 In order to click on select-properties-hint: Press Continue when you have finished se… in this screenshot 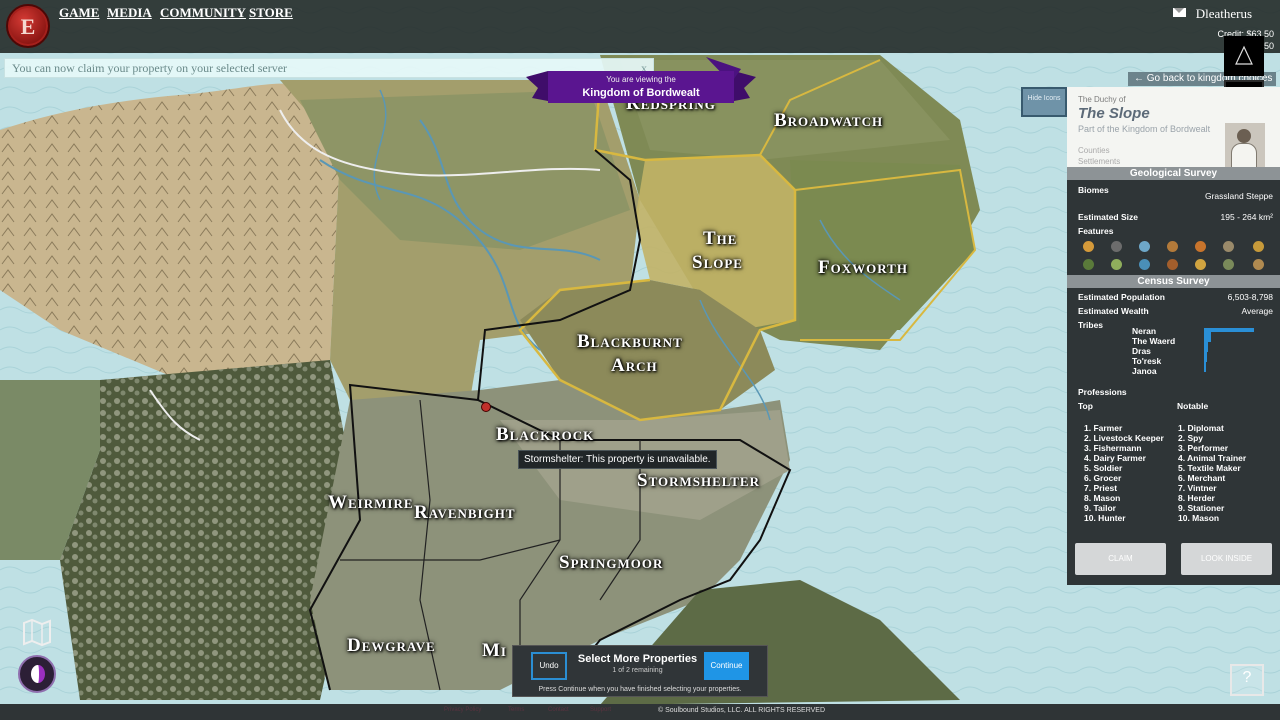, I will do `click(640, 689)`.